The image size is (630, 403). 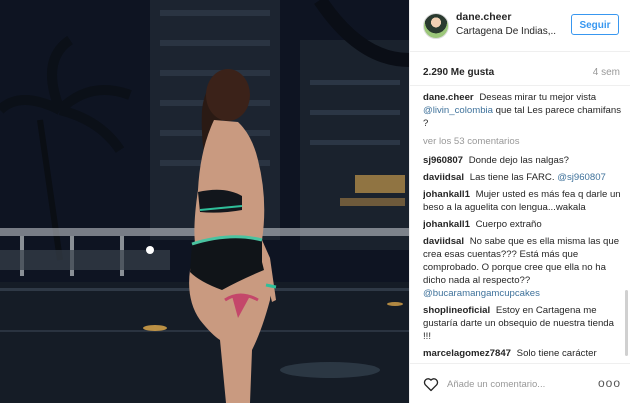 I want to click on post-age: 4 sem, so click(x=606, y=72).